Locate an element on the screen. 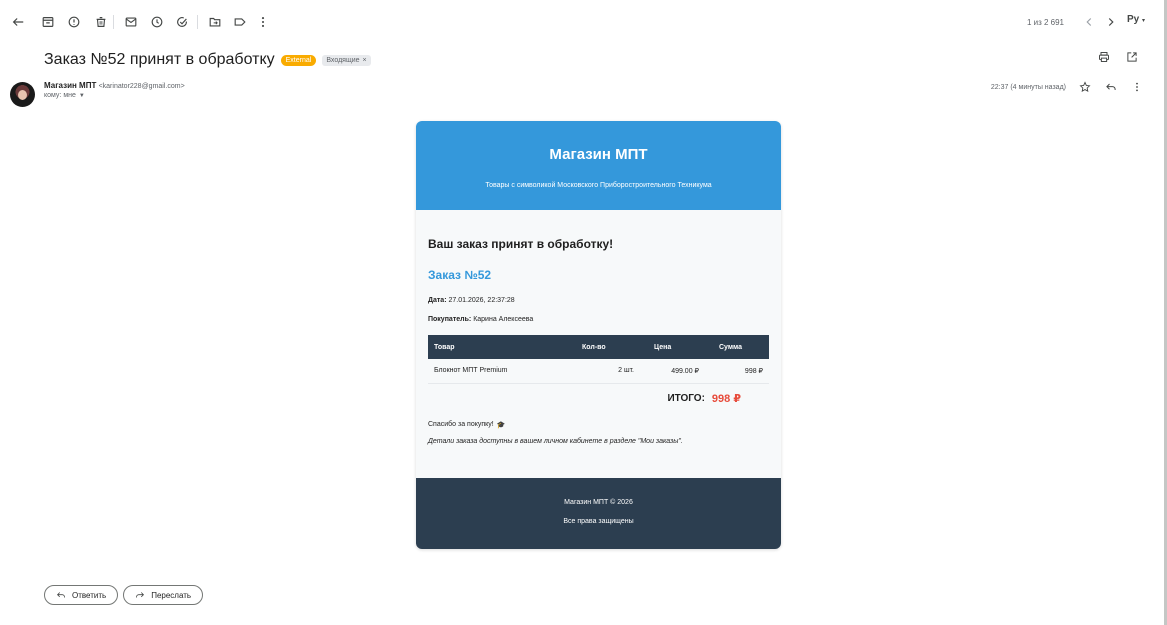 The height and width of the screenshot is (625, 1167). snooze-icon is located at coordinates (157, 22).